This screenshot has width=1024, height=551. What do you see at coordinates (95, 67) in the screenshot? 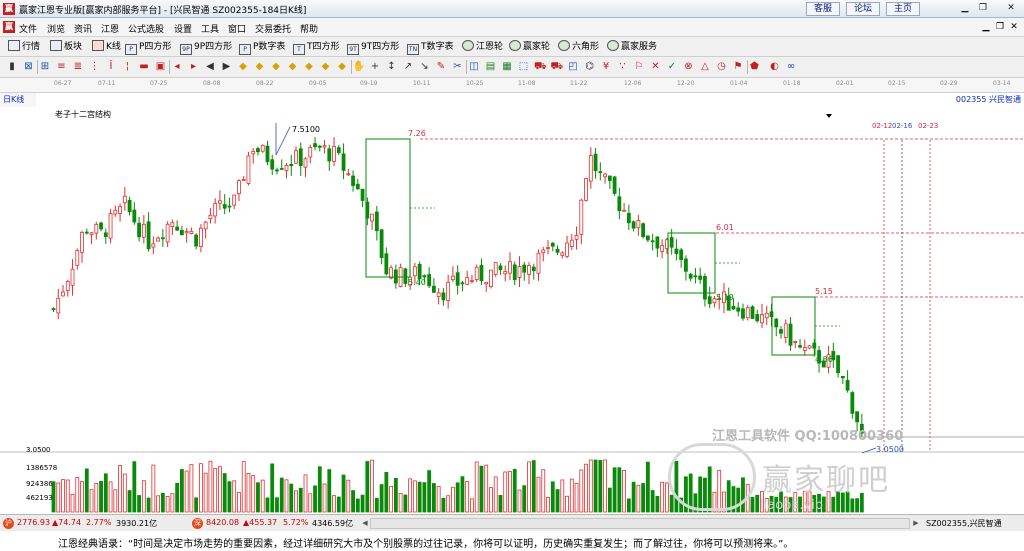
I see `dots-tool-icon: ⋮` at bounding box center [95, 67].